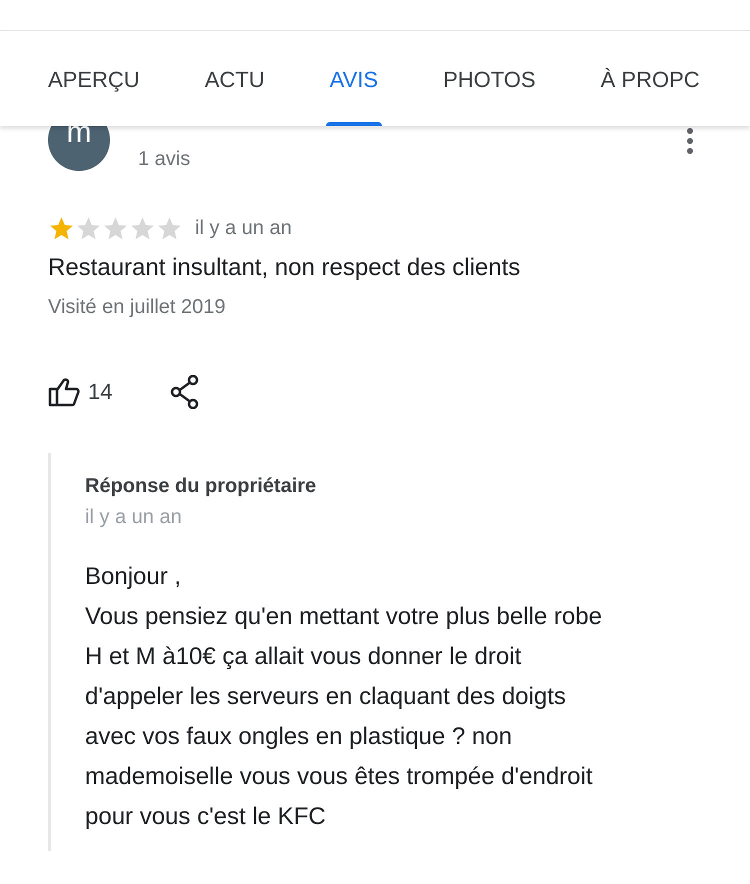 The image size is (750, 884). Describe the element at coordinates (137, 307) in the screenshot. I see `visit-date: Visité en juillet 2019` at that location.